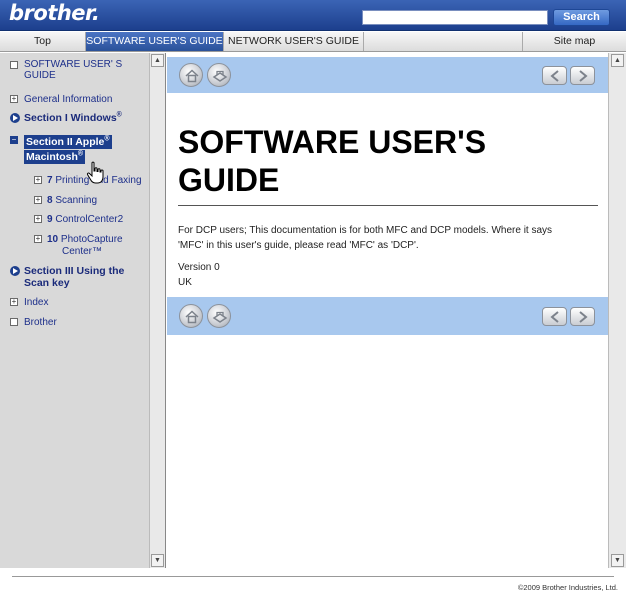 The image size is (626, 596). What do you see at coordinates (43, 41) in the screenshot?
I see `tab-top: Top` at bounding box center [43, 41].